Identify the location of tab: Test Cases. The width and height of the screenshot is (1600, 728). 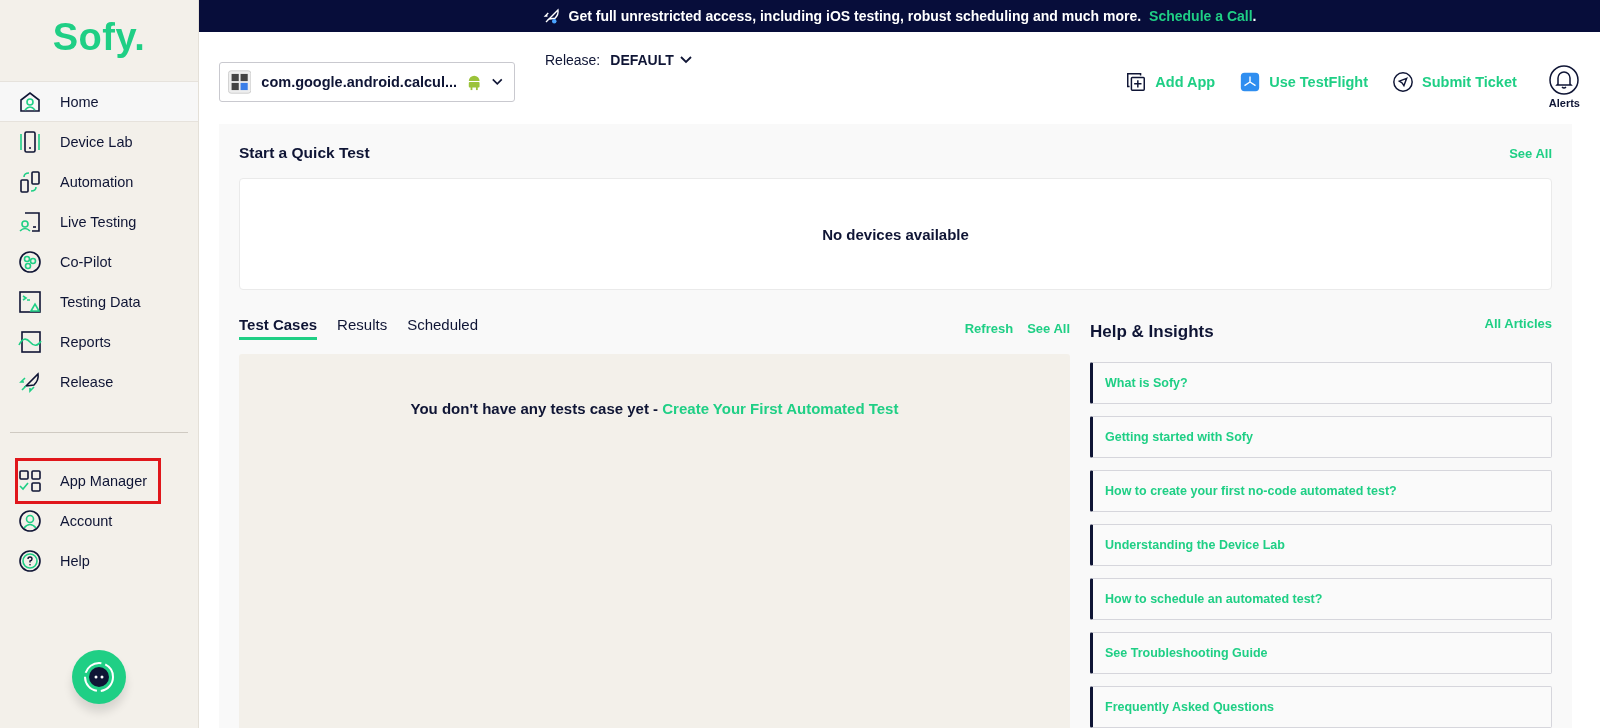
(278, 328).